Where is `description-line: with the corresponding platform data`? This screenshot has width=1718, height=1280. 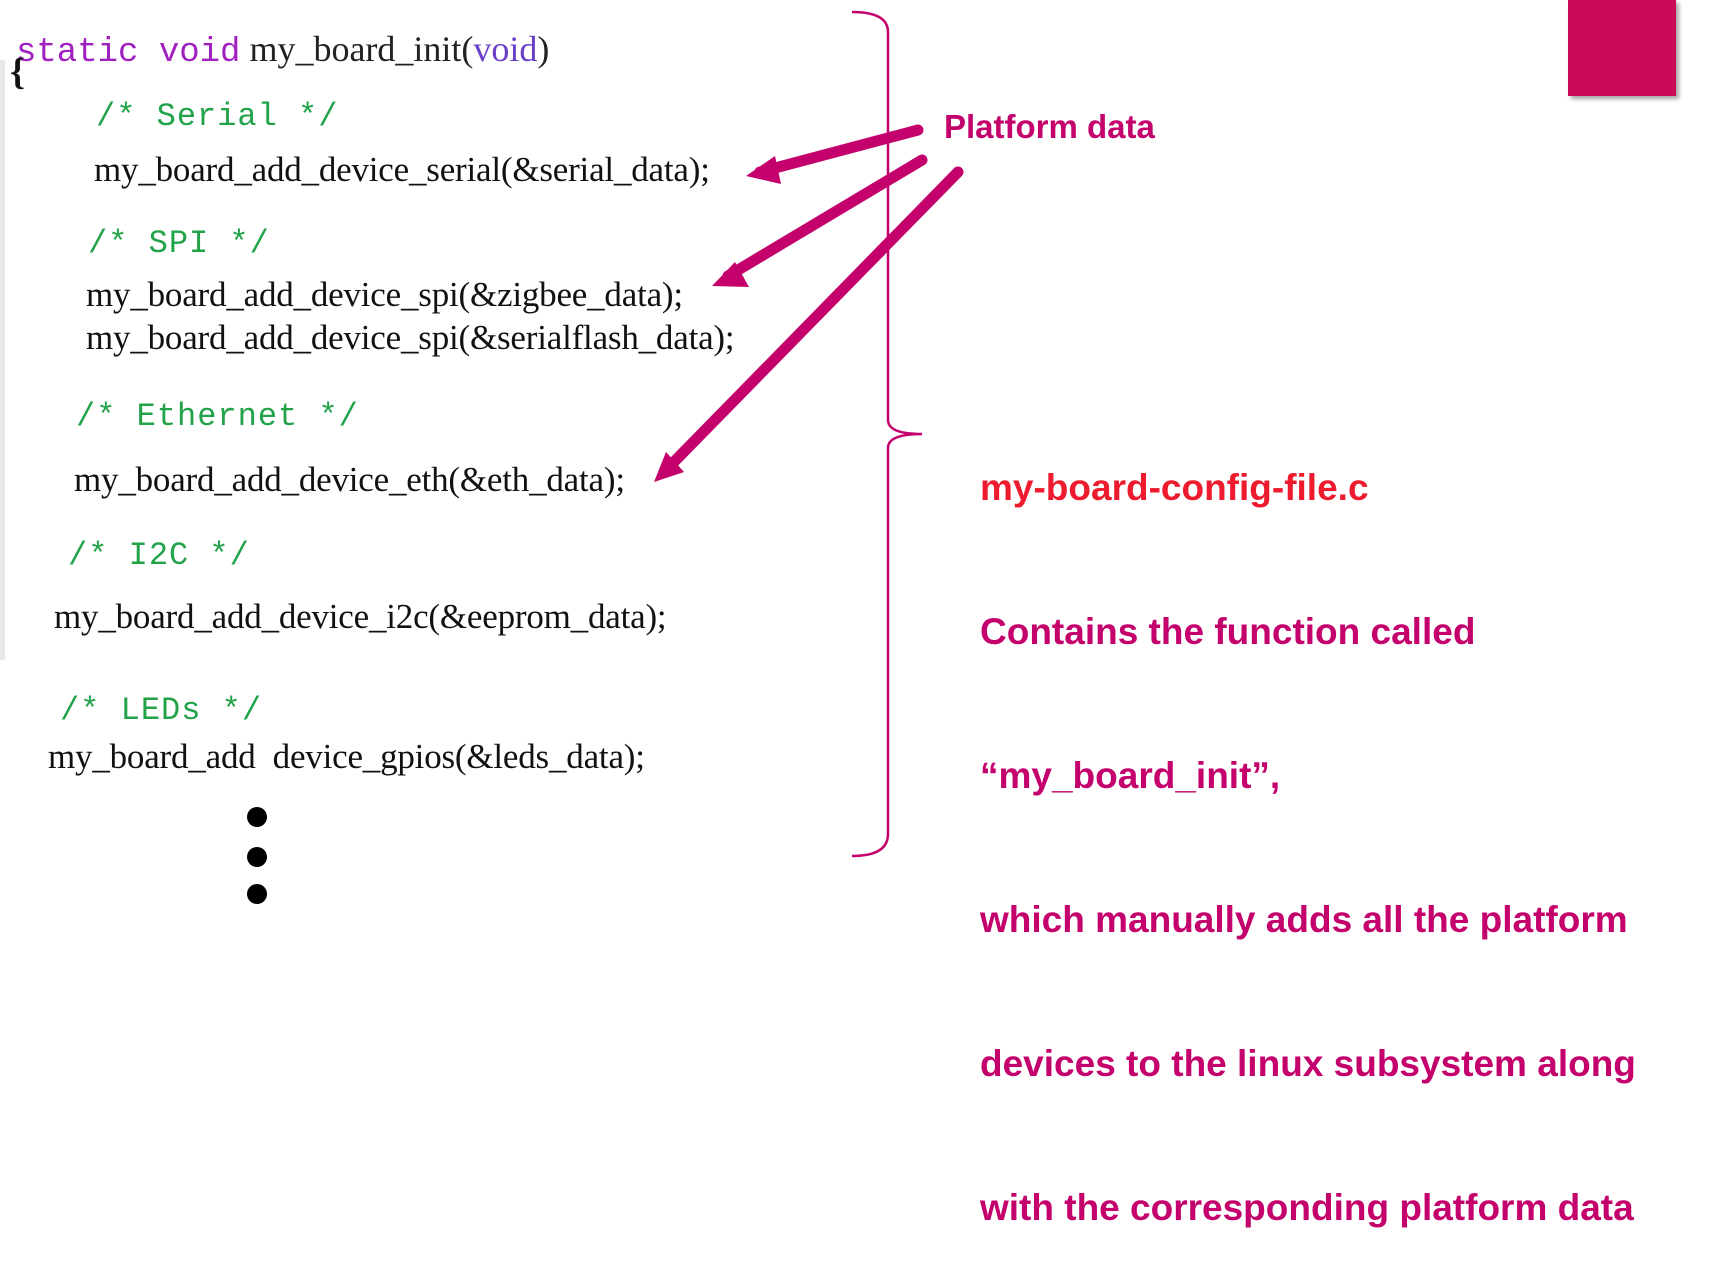
description-line: with the corresponding platform data is located at coordinates (1307, 1207).